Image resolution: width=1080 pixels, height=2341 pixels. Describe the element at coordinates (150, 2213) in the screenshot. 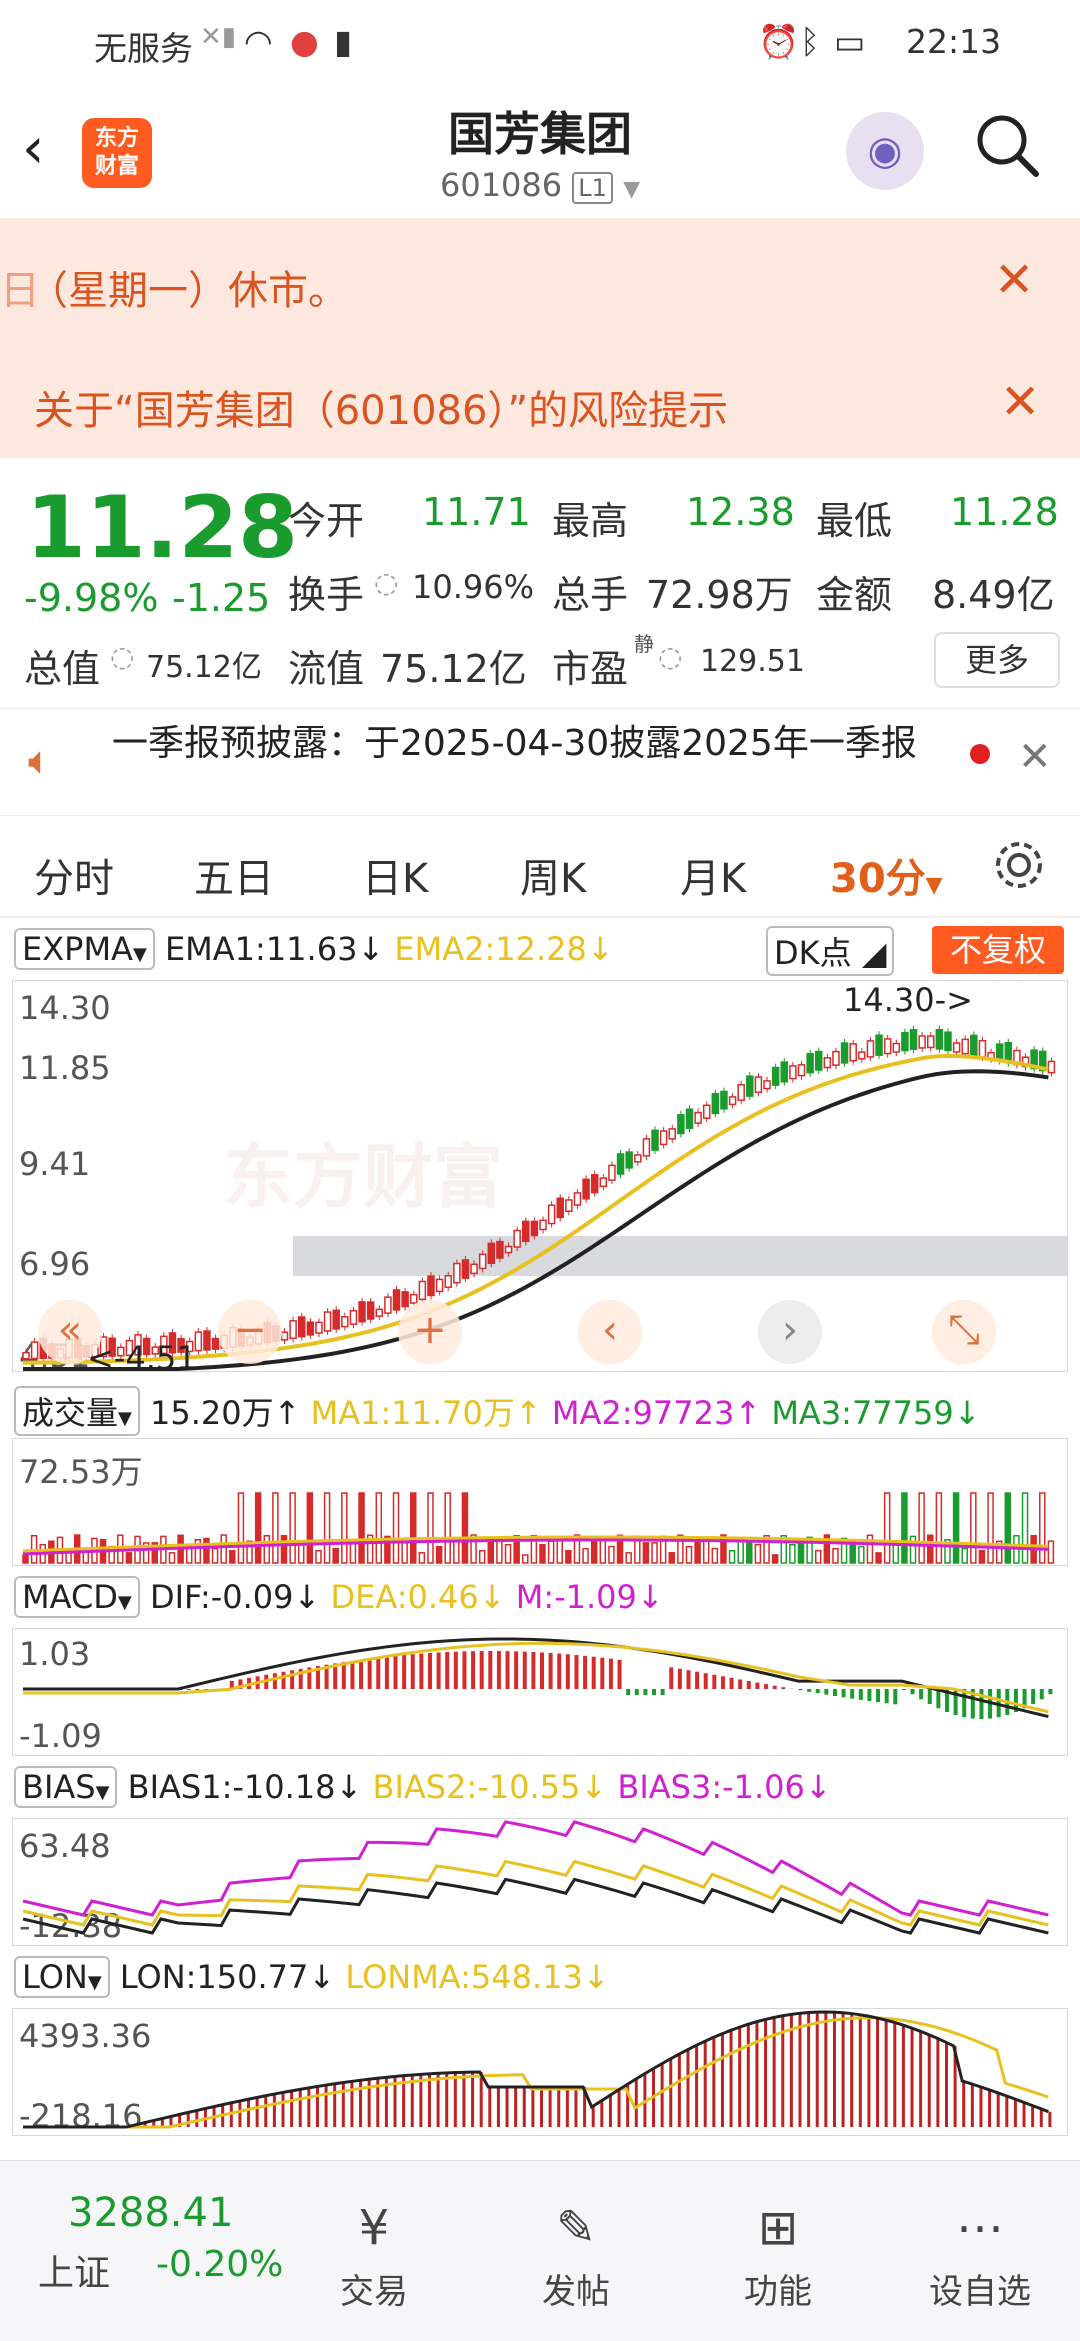

I see `index-value: 3288.41` at that location.